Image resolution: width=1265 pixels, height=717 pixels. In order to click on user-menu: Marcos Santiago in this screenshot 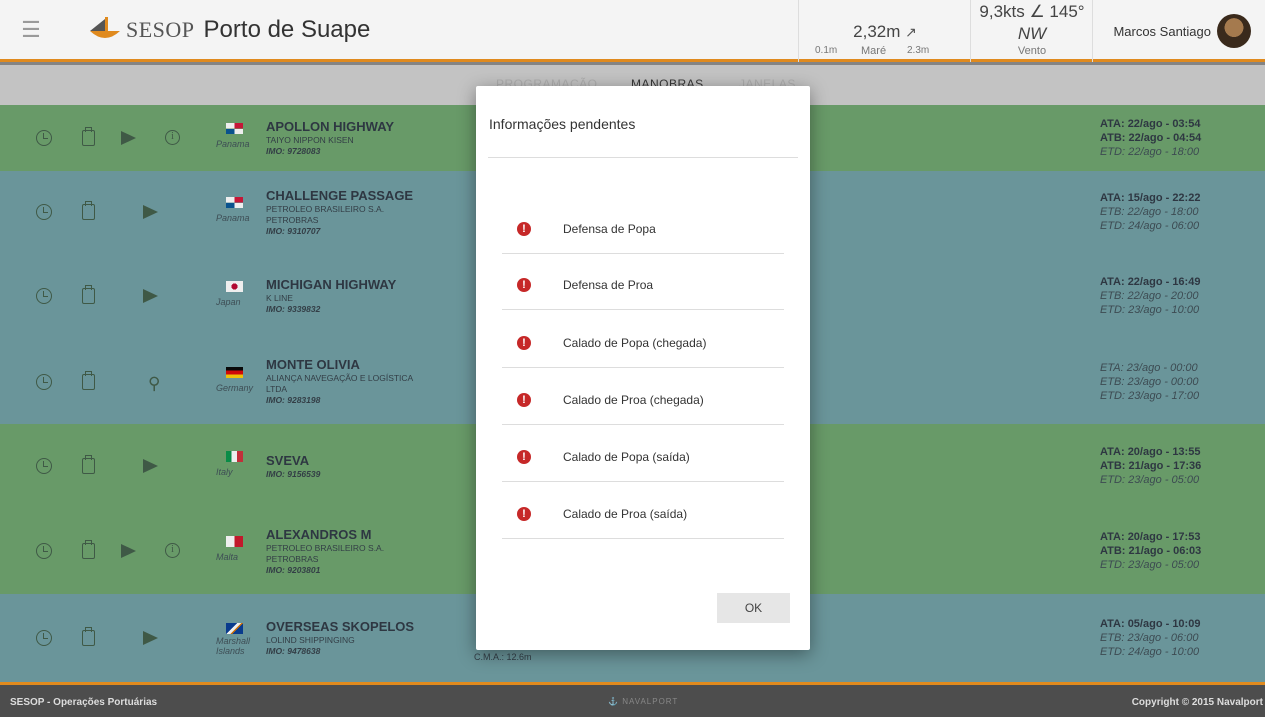, I will do `click(1178, 31)`.